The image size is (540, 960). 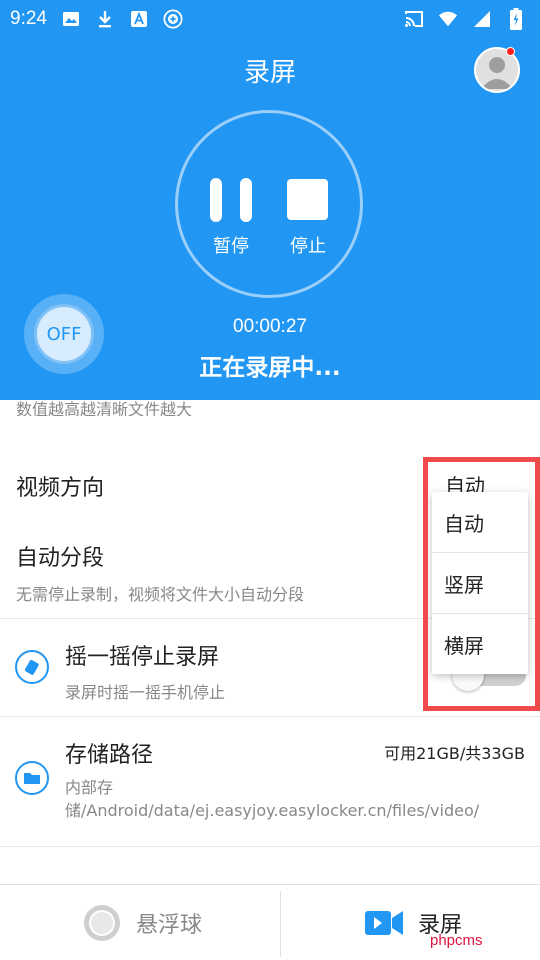 What do you see at coordinates (384, 923) in the screenshot?
I see `video-camera-icon` at bounding box center [384, 923].